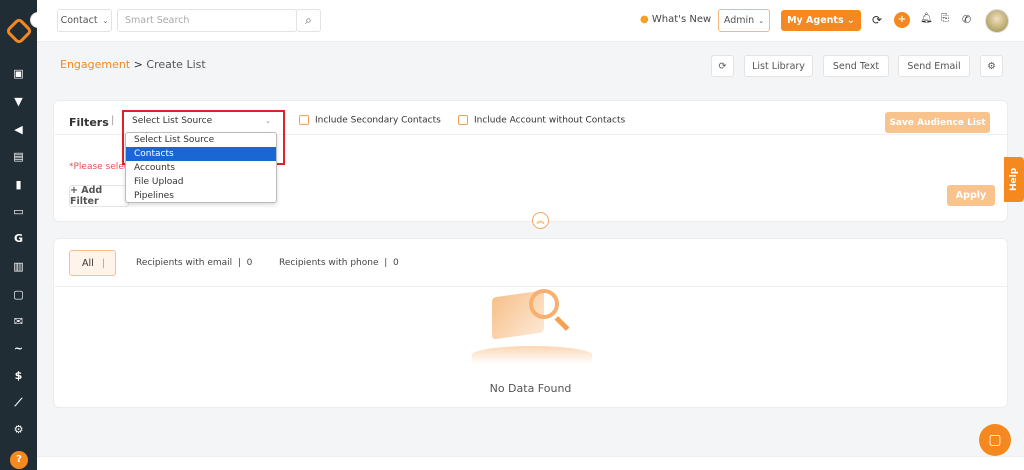 The height and width of the screenshot is (470, 1024). Describe the element at coordinates (18, 294) in the screenshot. I see `calendar-icon: ▢` at that location.